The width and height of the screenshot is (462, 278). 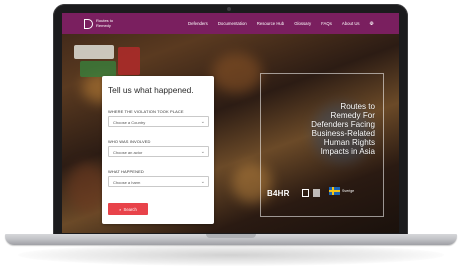 I want to click on laptop-notch, so click(x=231, y=236).